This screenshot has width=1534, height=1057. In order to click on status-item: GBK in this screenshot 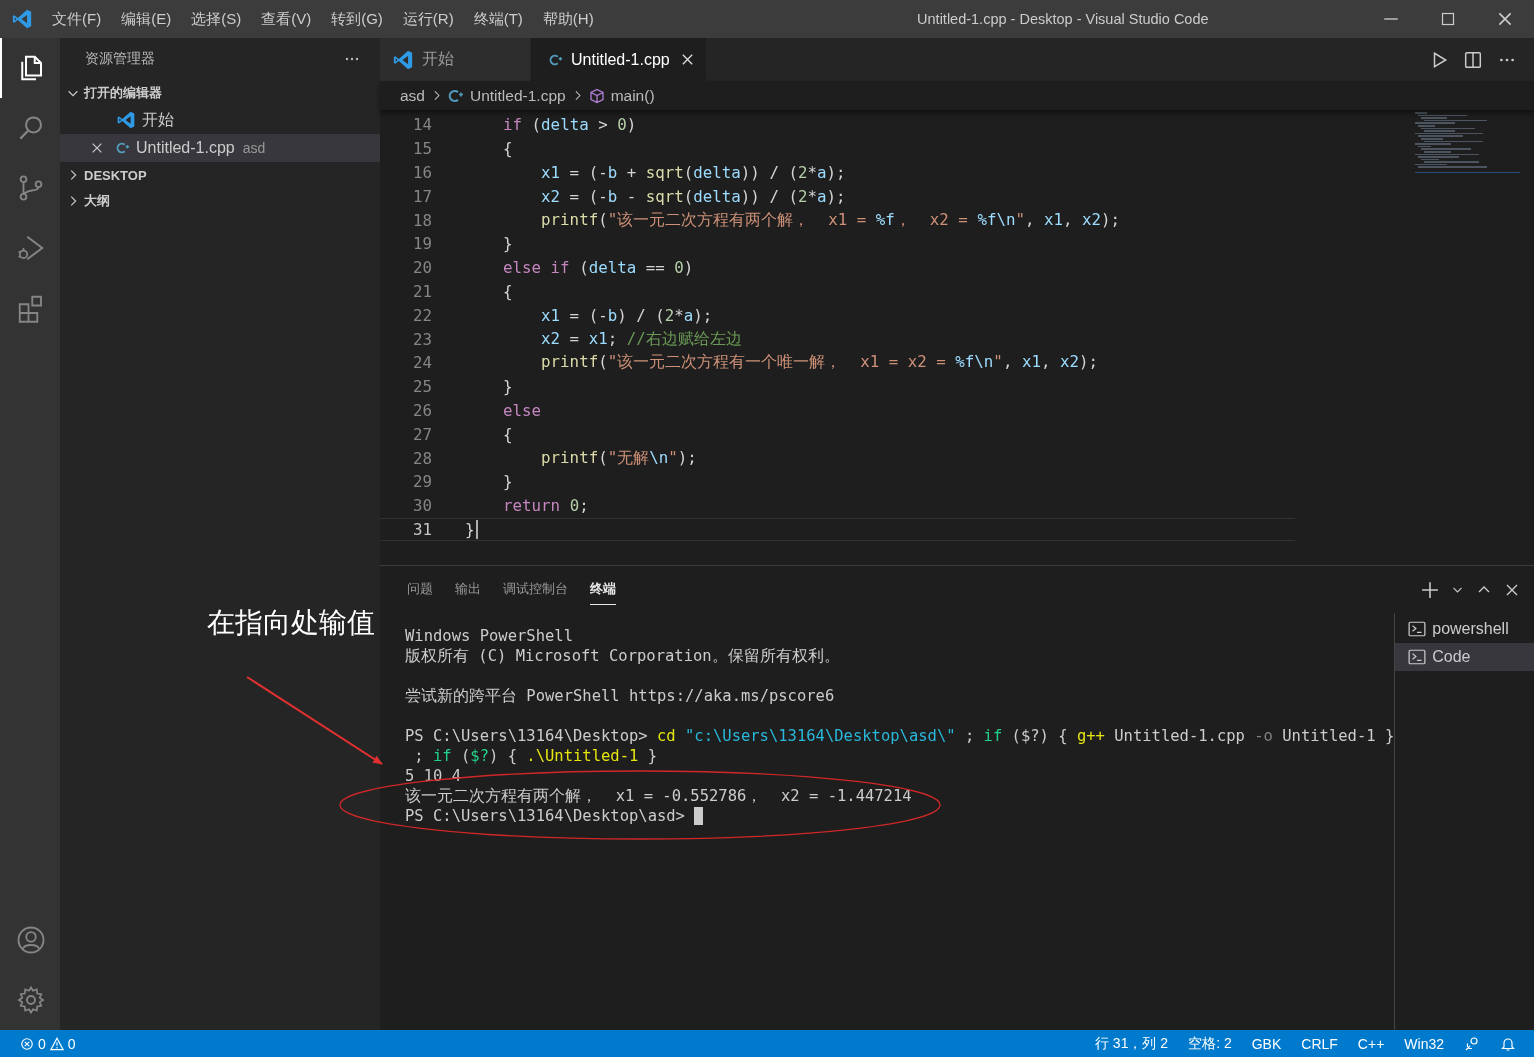, I will do `click(1266, 1043)`.